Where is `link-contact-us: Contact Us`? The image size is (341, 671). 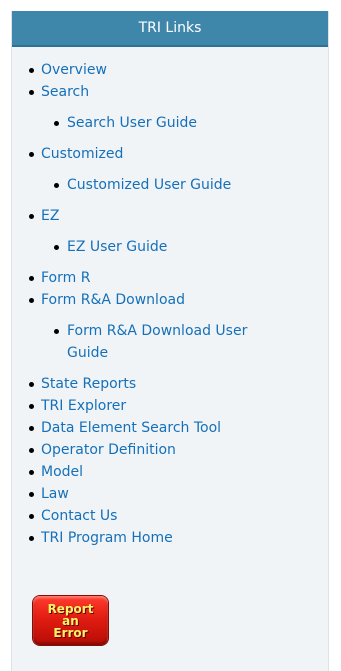
link-contact-us: Contact Us is located at coordinates (79, 516).